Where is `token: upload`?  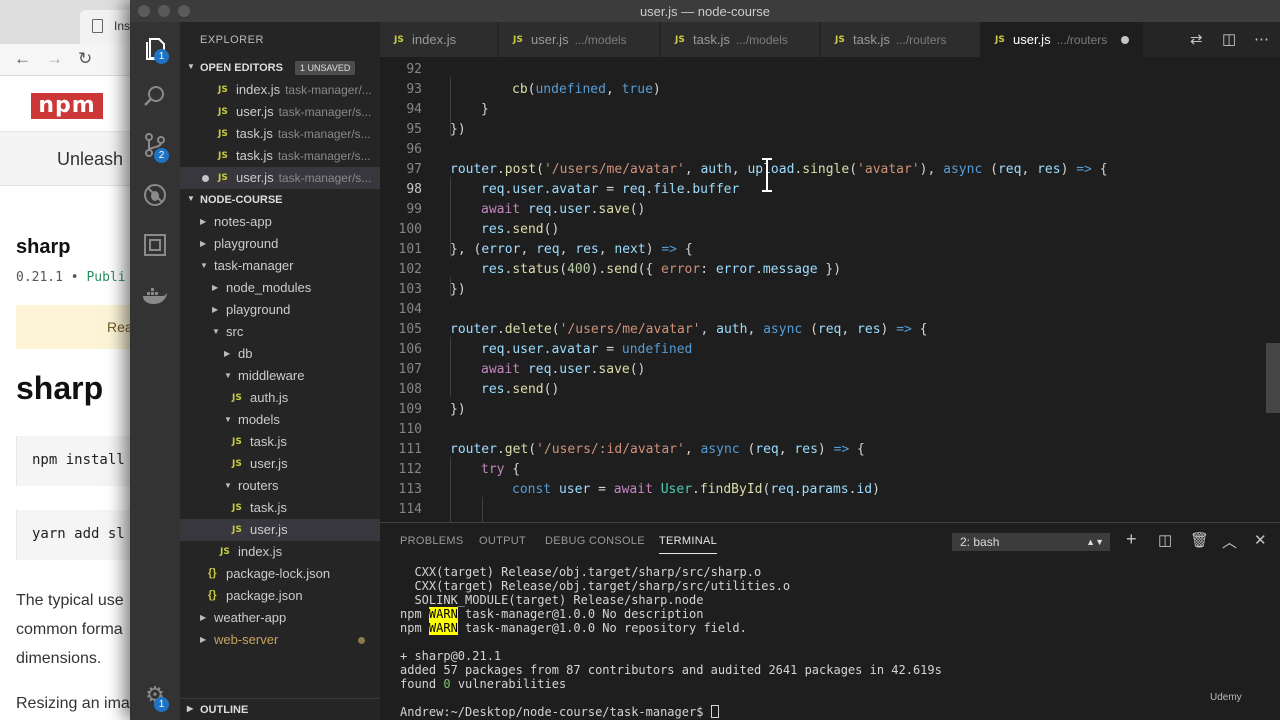 token: upload is located at coordinates (771, 169).